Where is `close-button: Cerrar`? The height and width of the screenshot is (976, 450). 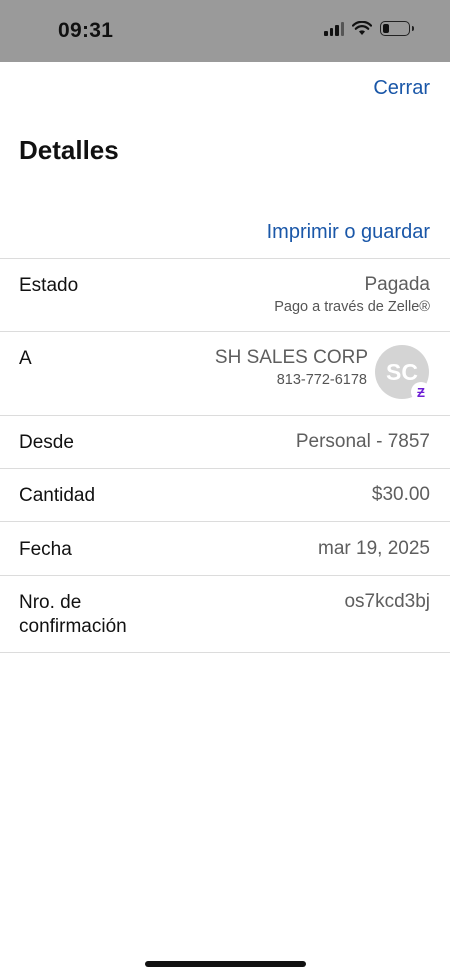 close-button: Cerrar is located at coordinates (401, 88).